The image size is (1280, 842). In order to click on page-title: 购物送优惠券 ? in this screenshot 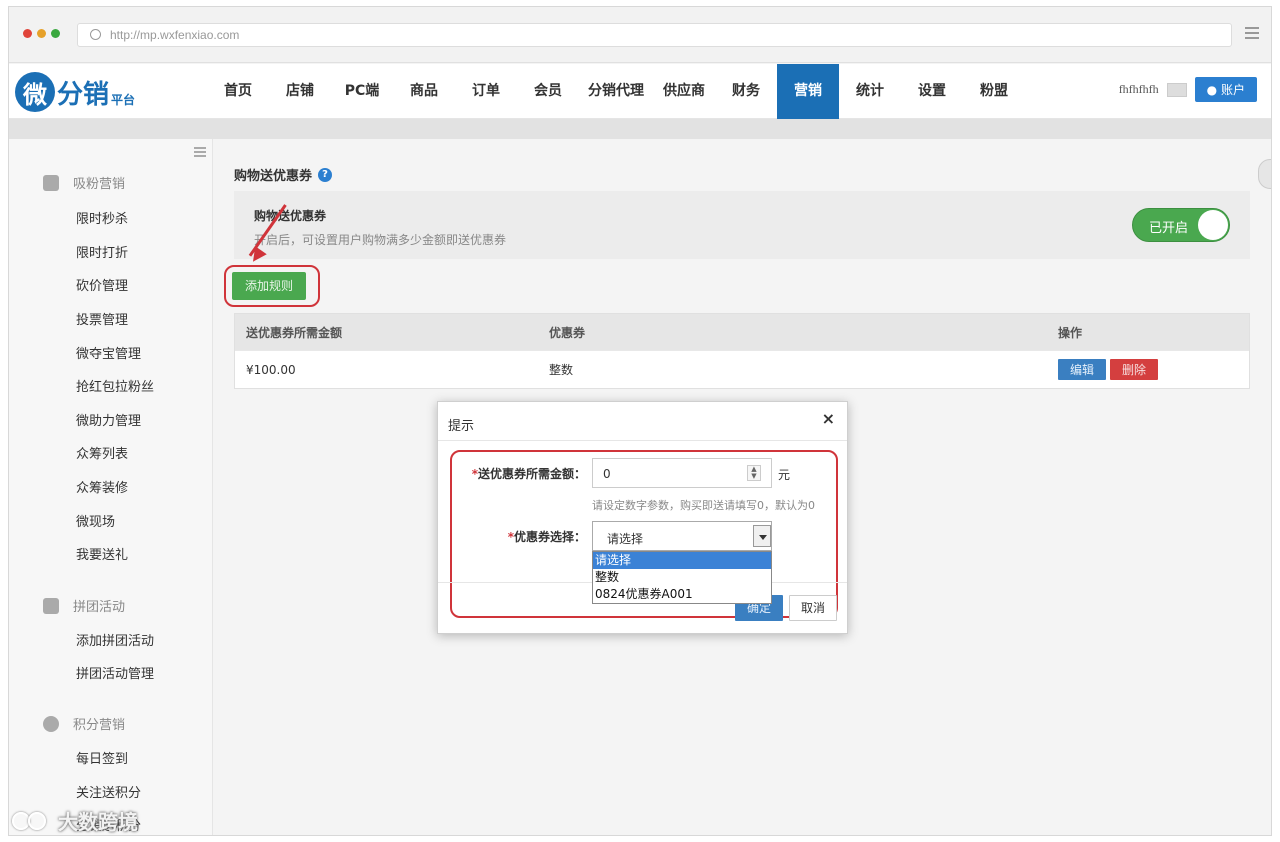, I will do `click(283, 174)`.